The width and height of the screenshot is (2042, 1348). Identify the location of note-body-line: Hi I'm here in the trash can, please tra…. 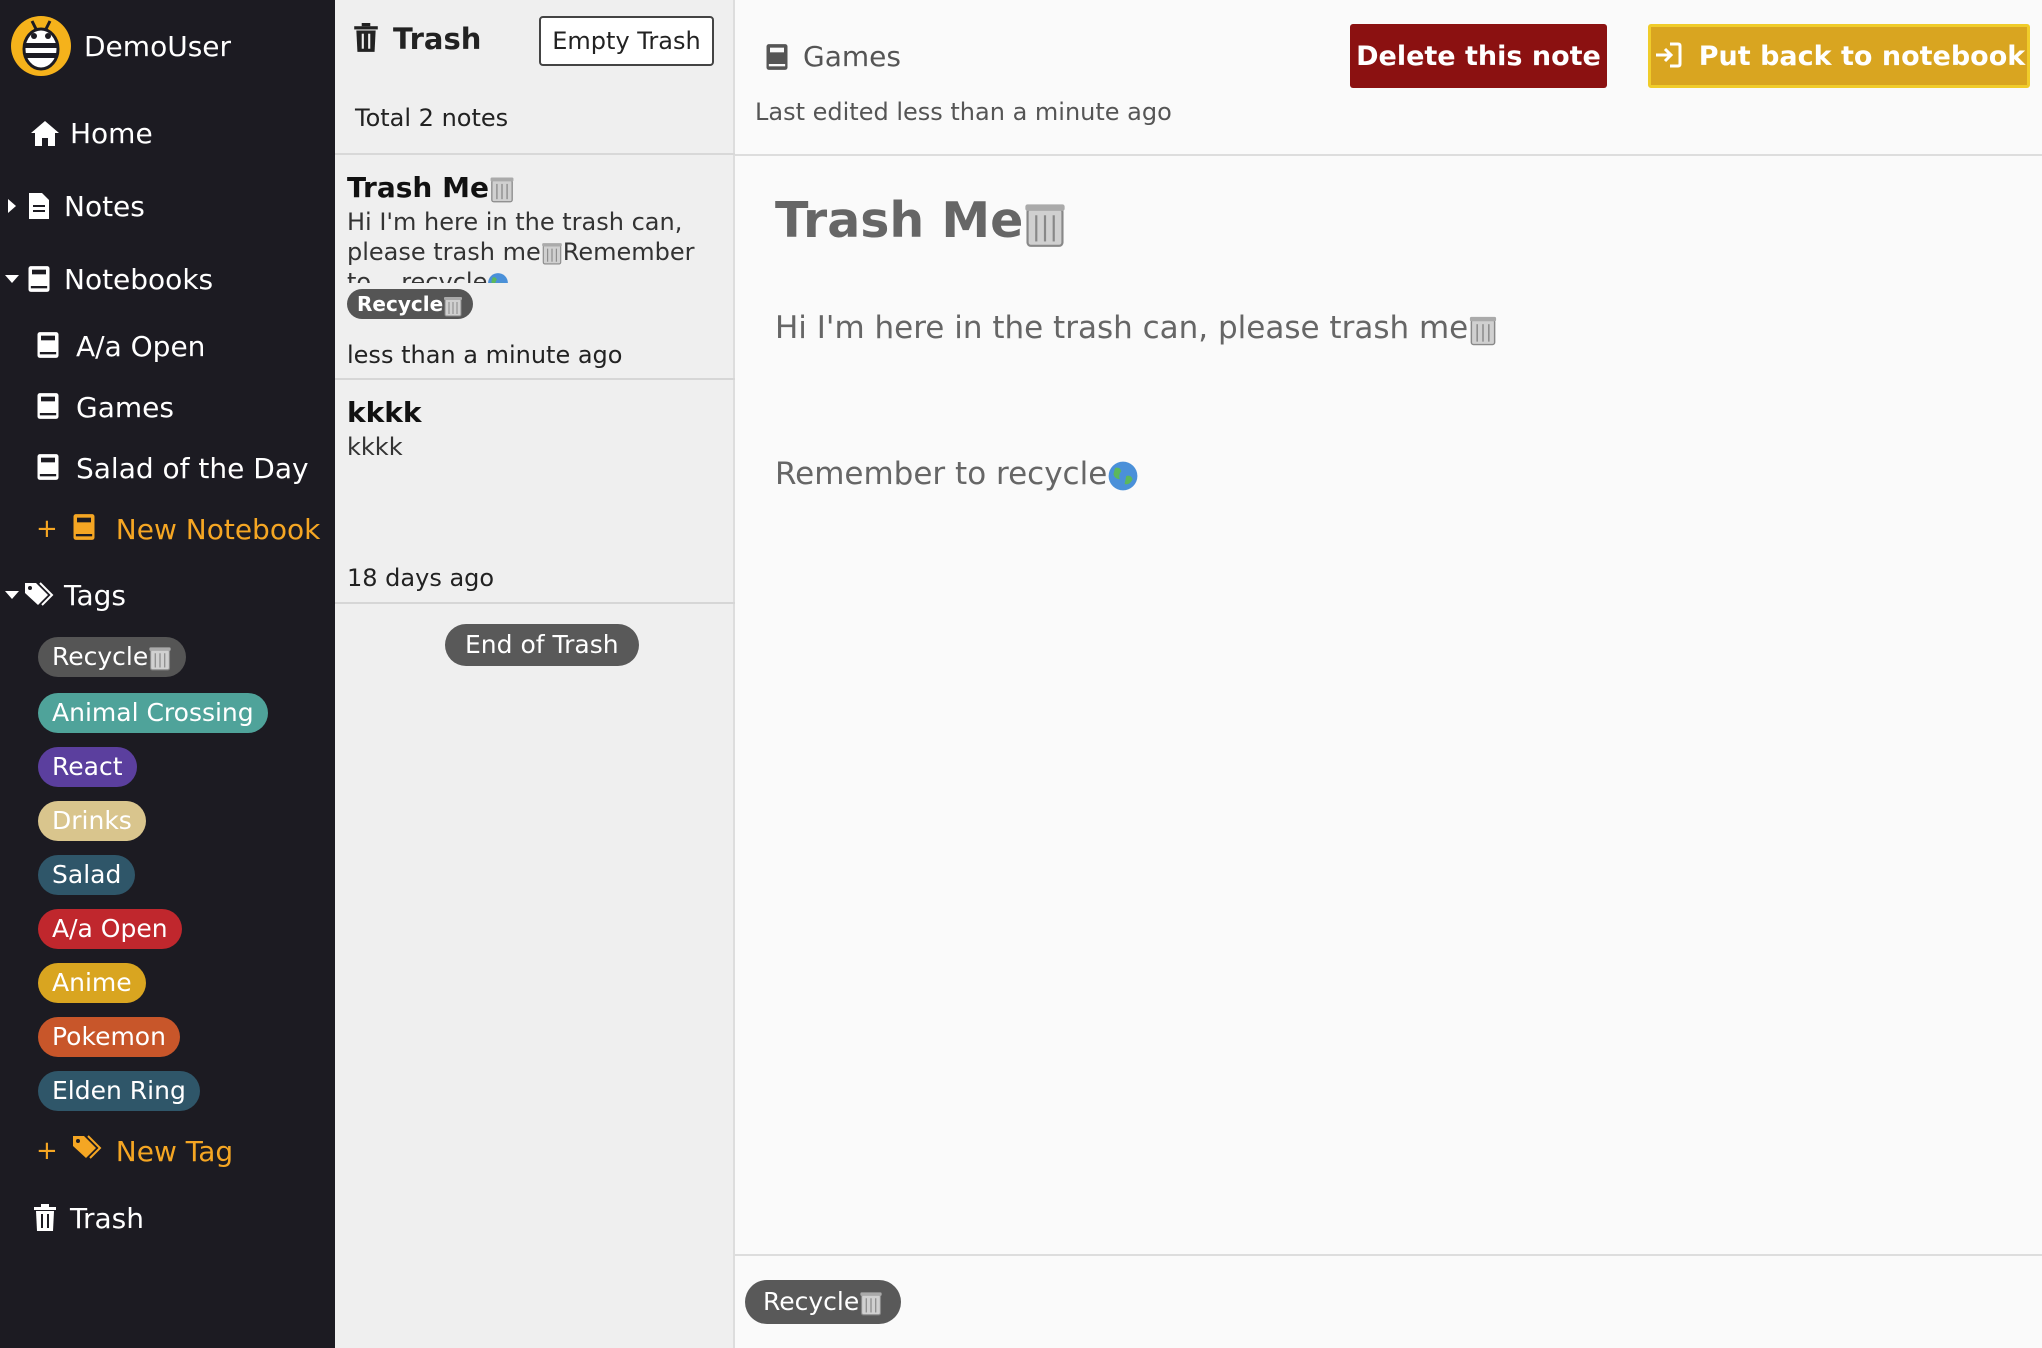
(1136, 328).